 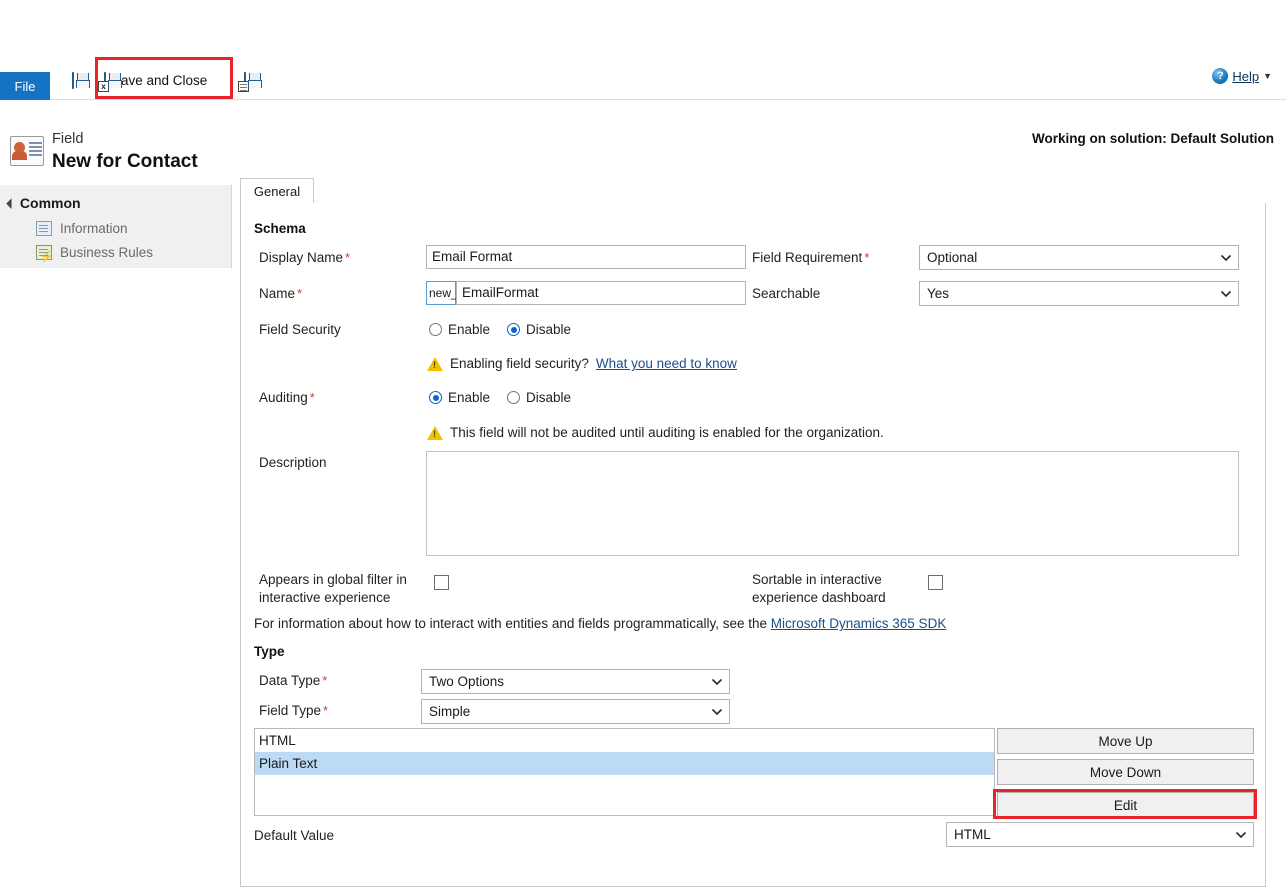 I want to click on tab-general: General, so click(x=277, y=191).